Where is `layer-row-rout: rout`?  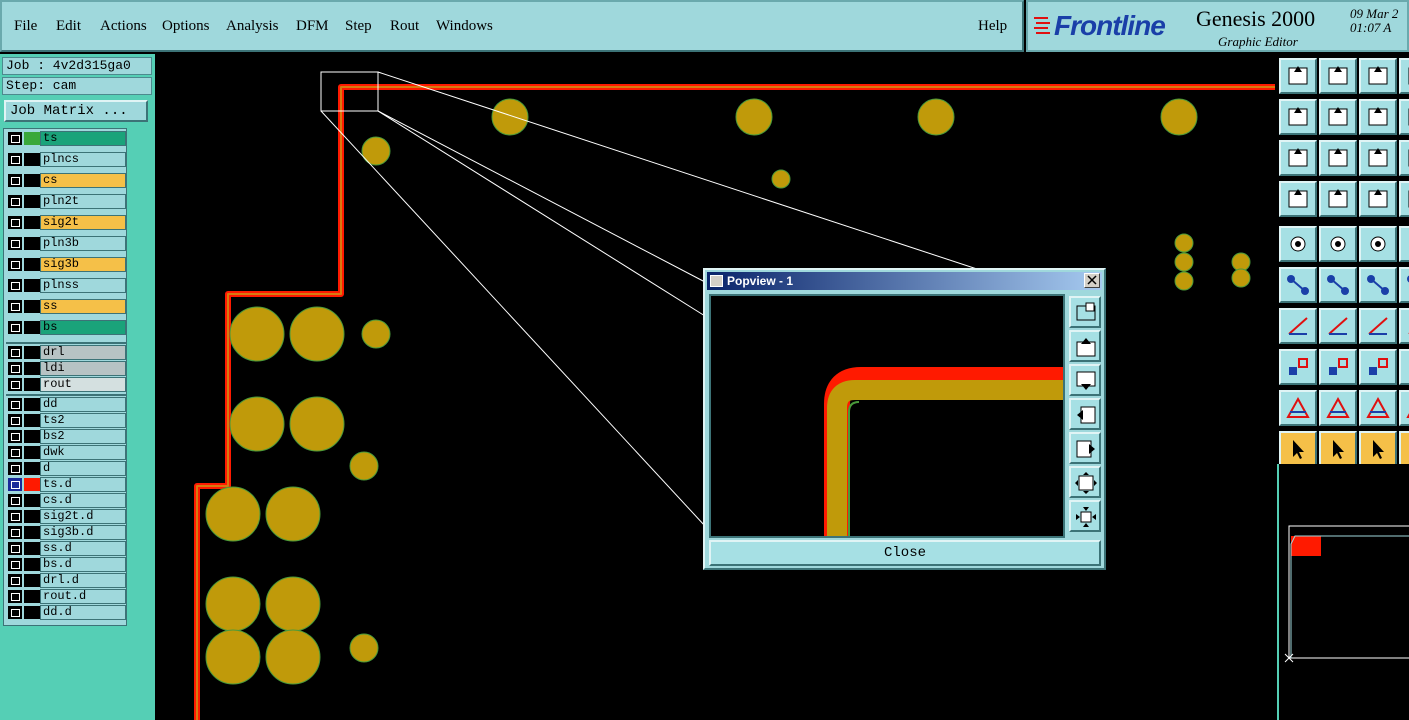 layer-row-rout: rout is located at coordinates (66, 384).